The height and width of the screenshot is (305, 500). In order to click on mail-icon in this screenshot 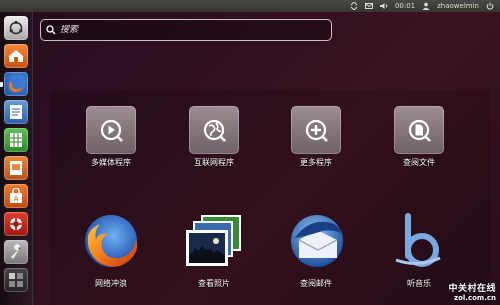, I will do `click(368, 6)`.